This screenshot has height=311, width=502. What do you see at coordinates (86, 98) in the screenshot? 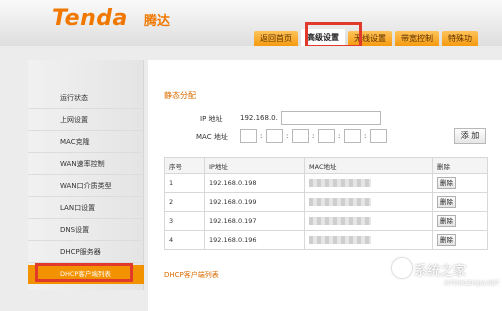
I see `sidebar-item-status: 运行状态` at bounding box center [86, 98].